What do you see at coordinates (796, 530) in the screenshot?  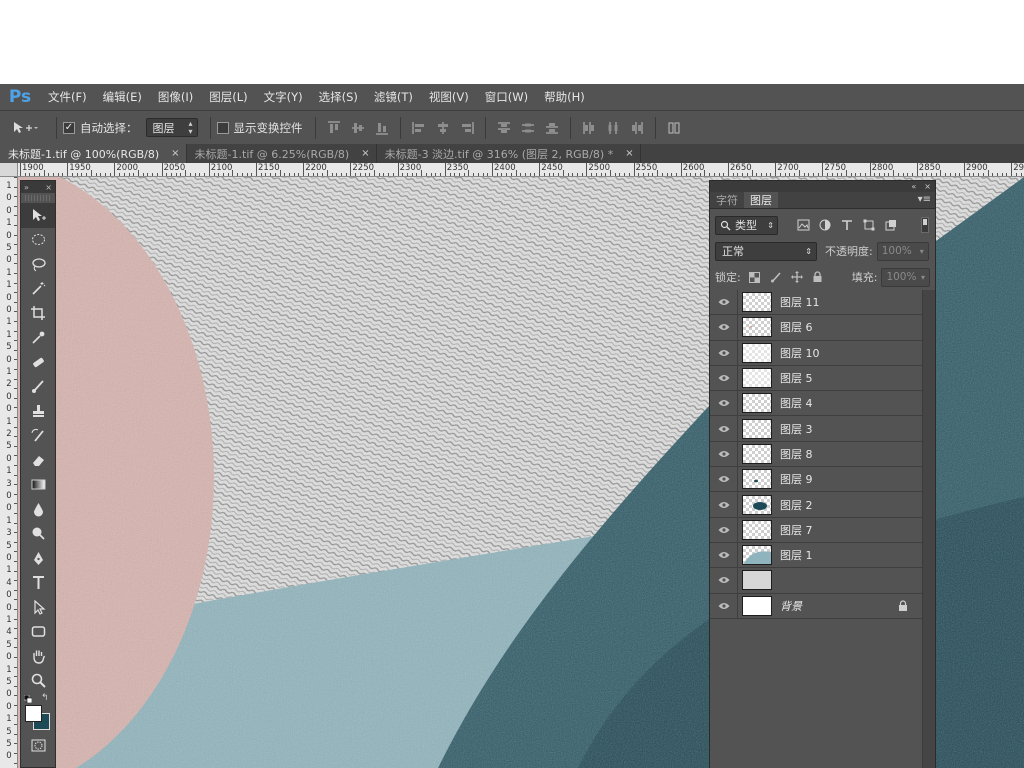 I see `layer-name: 图层 7` at bounding box center [796, 530].